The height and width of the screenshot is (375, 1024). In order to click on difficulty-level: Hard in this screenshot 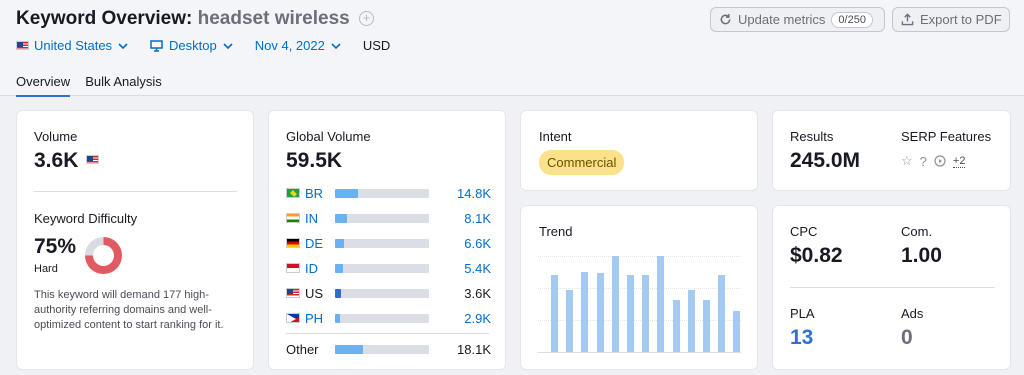, I will do `click(46, 269)`.